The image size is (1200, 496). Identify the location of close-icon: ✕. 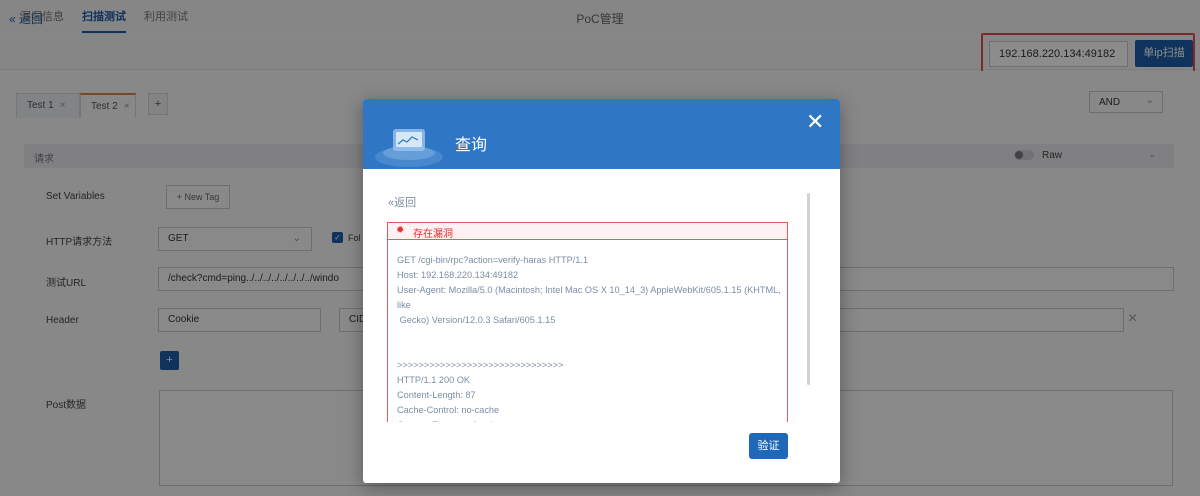
(815, 122).